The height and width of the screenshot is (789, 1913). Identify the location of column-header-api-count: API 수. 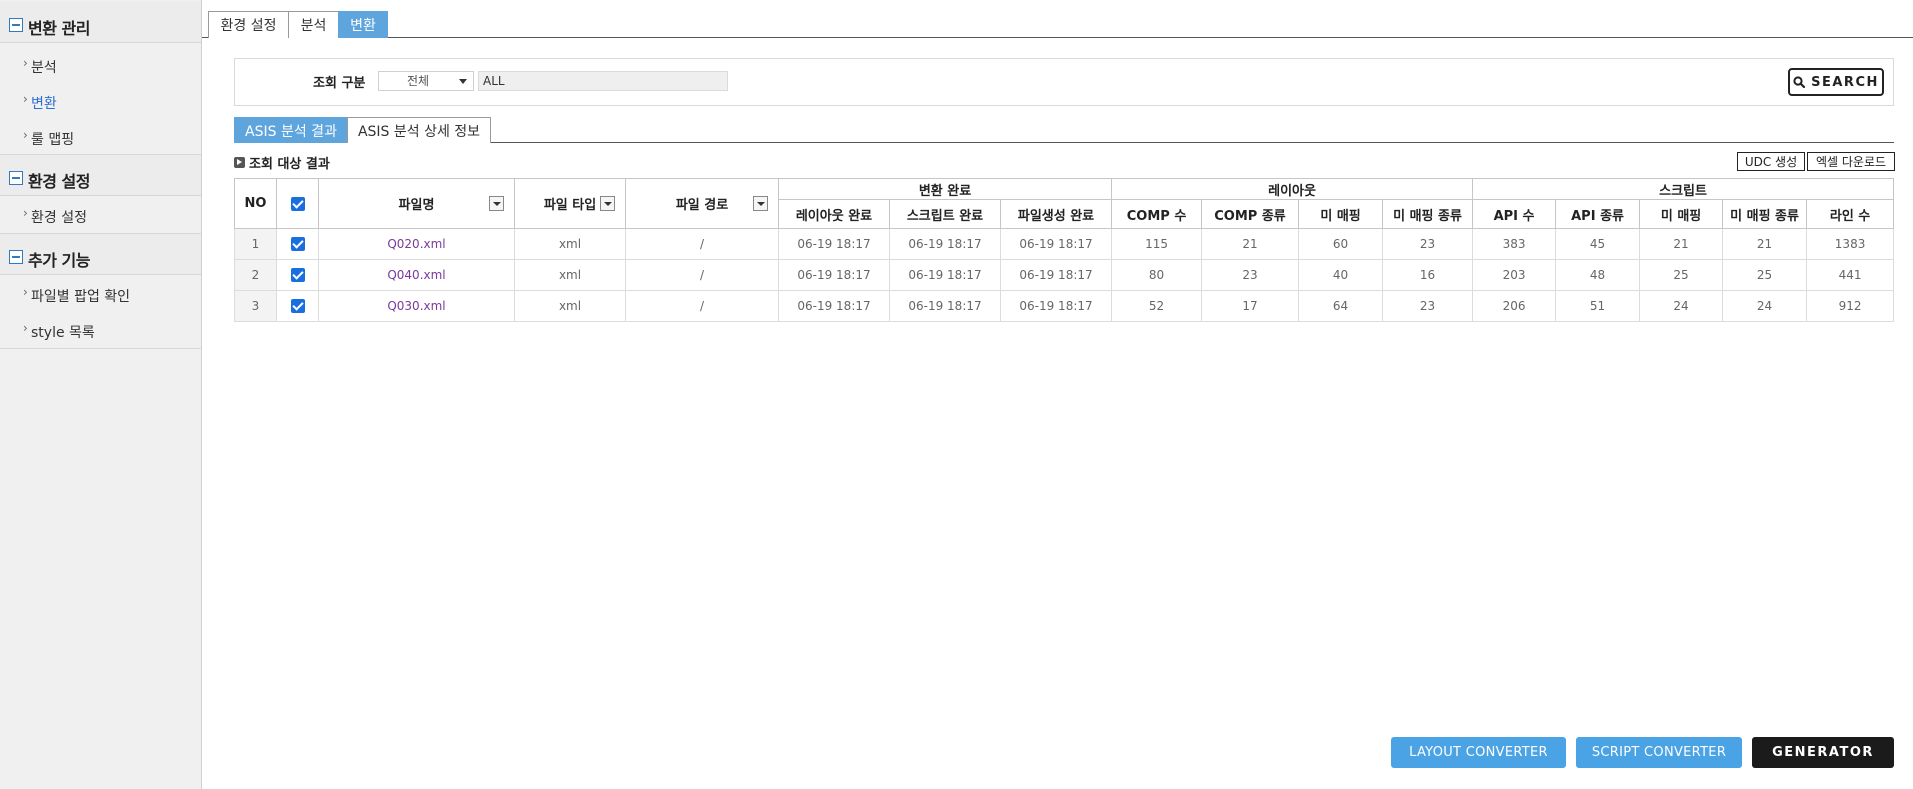
(1514, 214).